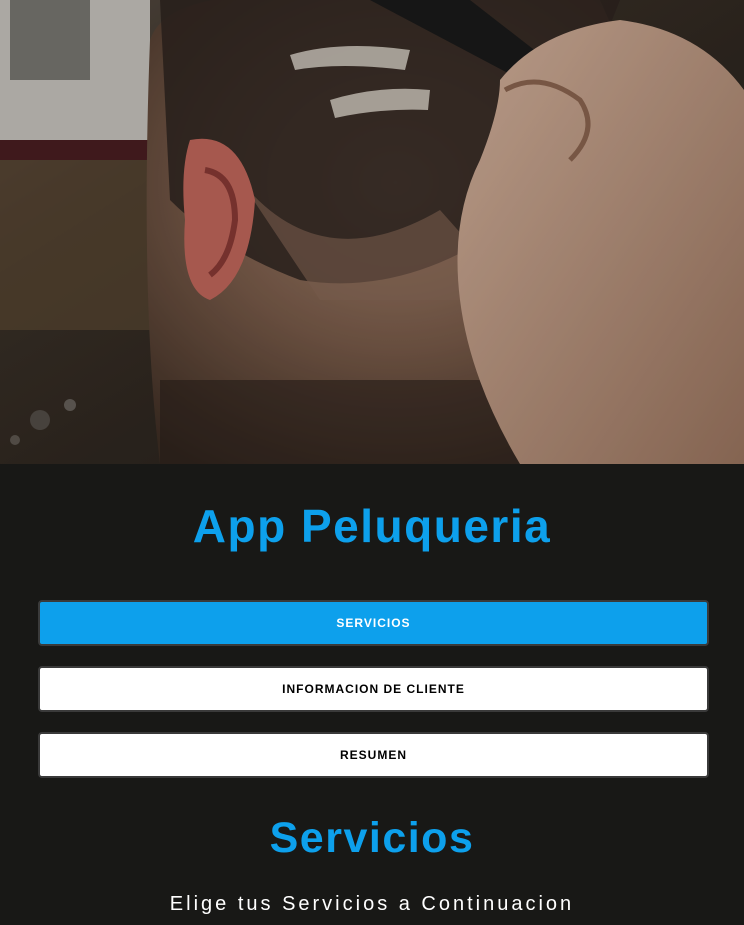 The image size is (744, 925). What do you see at coordinates (372, 526) in the screenshot?
I see `app-title: App Peluqueria` at bounding box center [372, 526].